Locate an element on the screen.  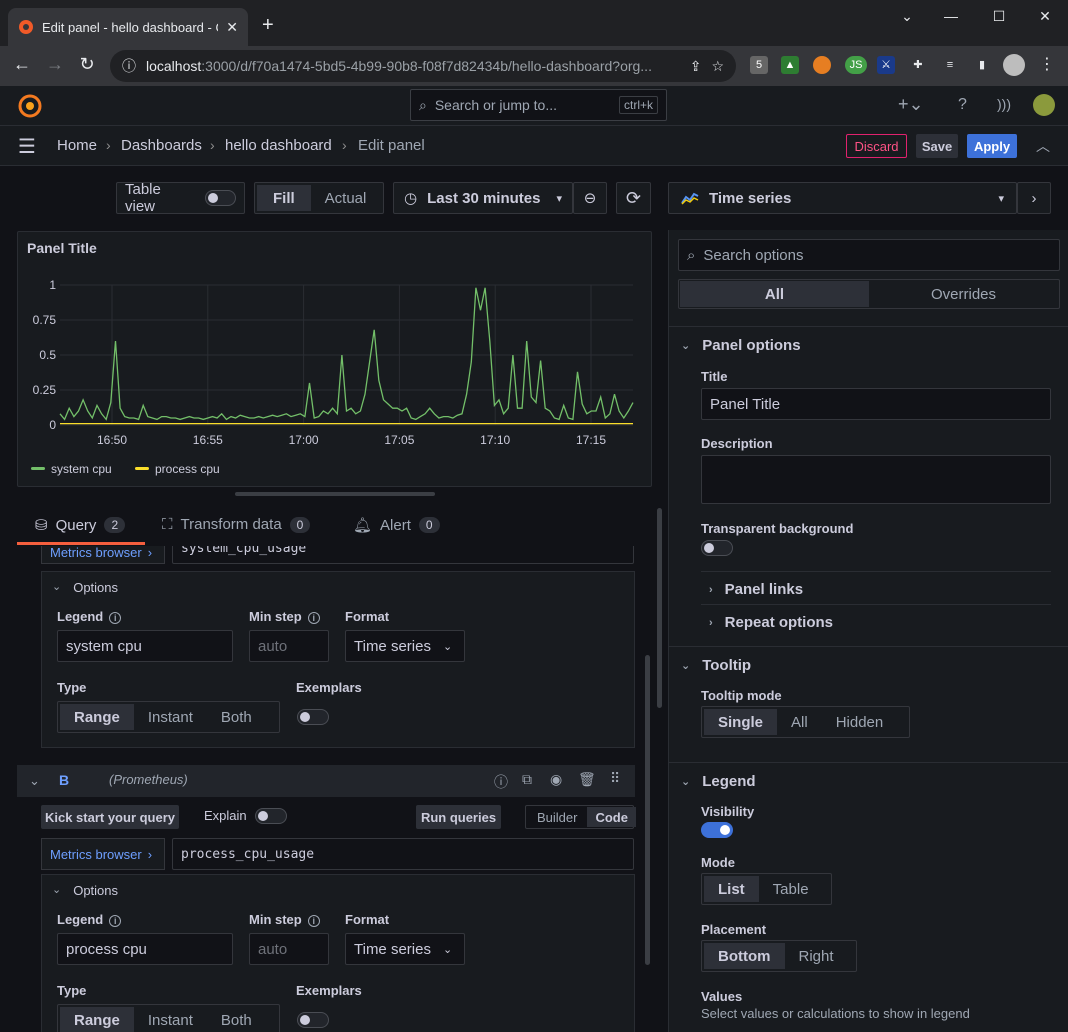
mode-list-option: List is located at coordinates (731, 889).